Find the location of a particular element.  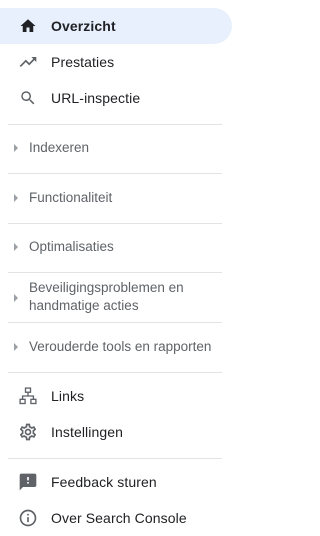

nav-item-links: Links is located at coordinates (116, 396).